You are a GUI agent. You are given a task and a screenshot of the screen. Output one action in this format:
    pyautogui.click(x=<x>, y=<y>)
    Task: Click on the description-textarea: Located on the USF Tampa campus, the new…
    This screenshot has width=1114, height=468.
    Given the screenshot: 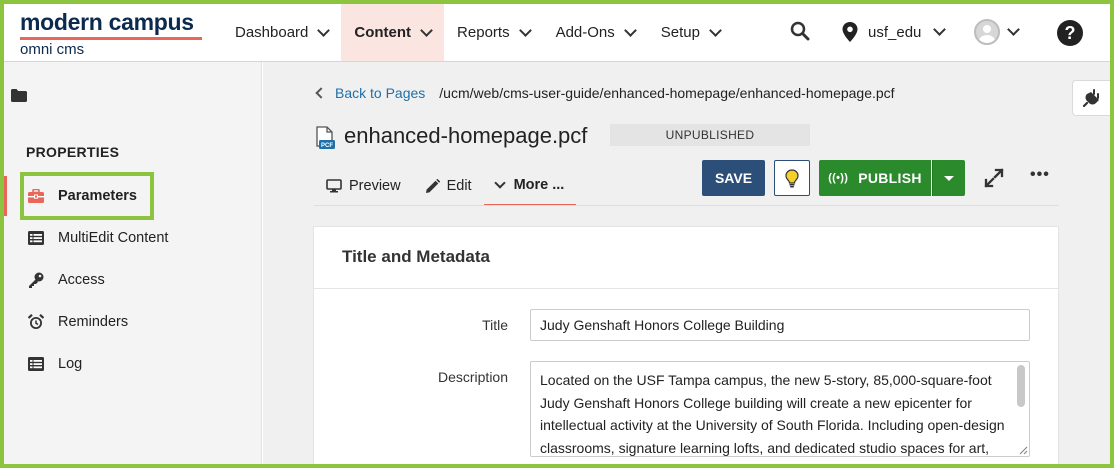 What is the action you would take?
    pyautogui.click(x=780, y=409)
    